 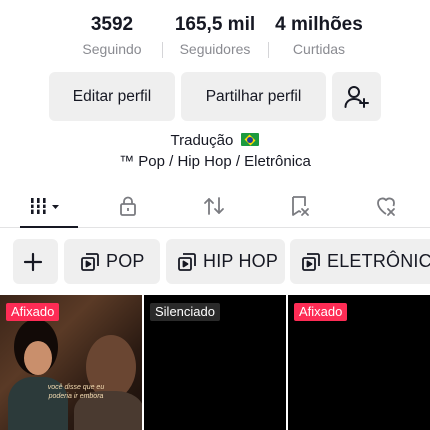 I want to click on likes-count: 4 milhões, so click(x=319, y=24).